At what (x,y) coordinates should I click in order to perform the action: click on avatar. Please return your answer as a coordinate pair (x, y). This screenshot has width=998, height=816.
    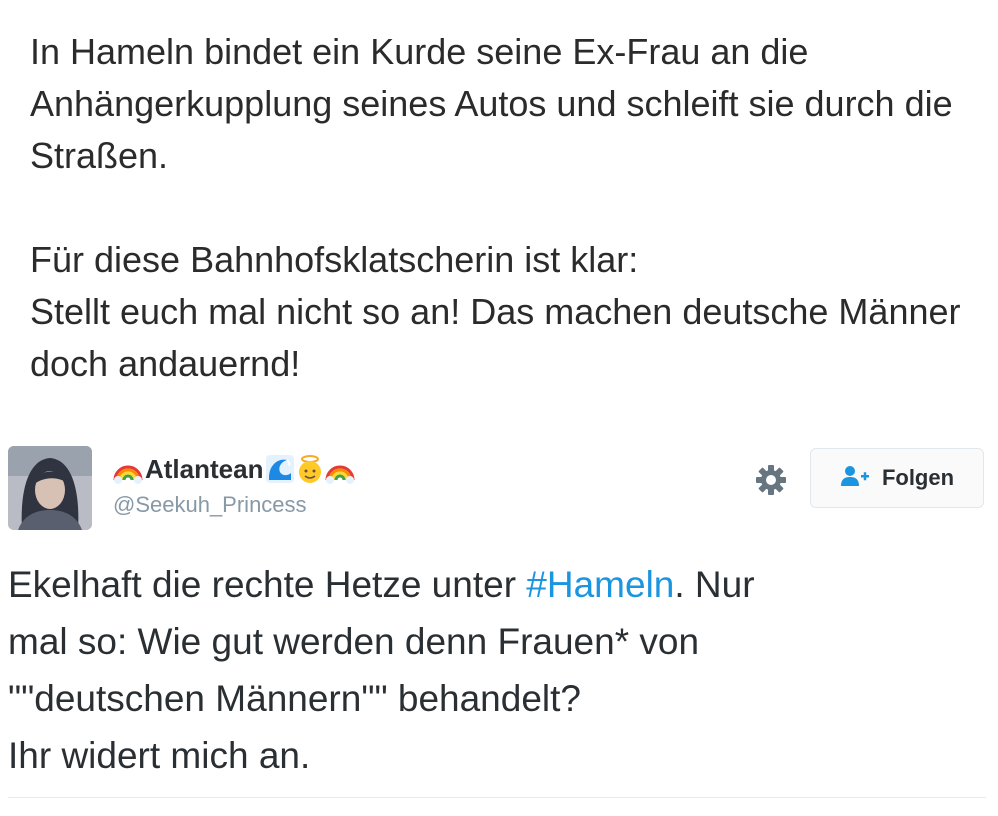
    Looking at the image, I should click on (50, 488).